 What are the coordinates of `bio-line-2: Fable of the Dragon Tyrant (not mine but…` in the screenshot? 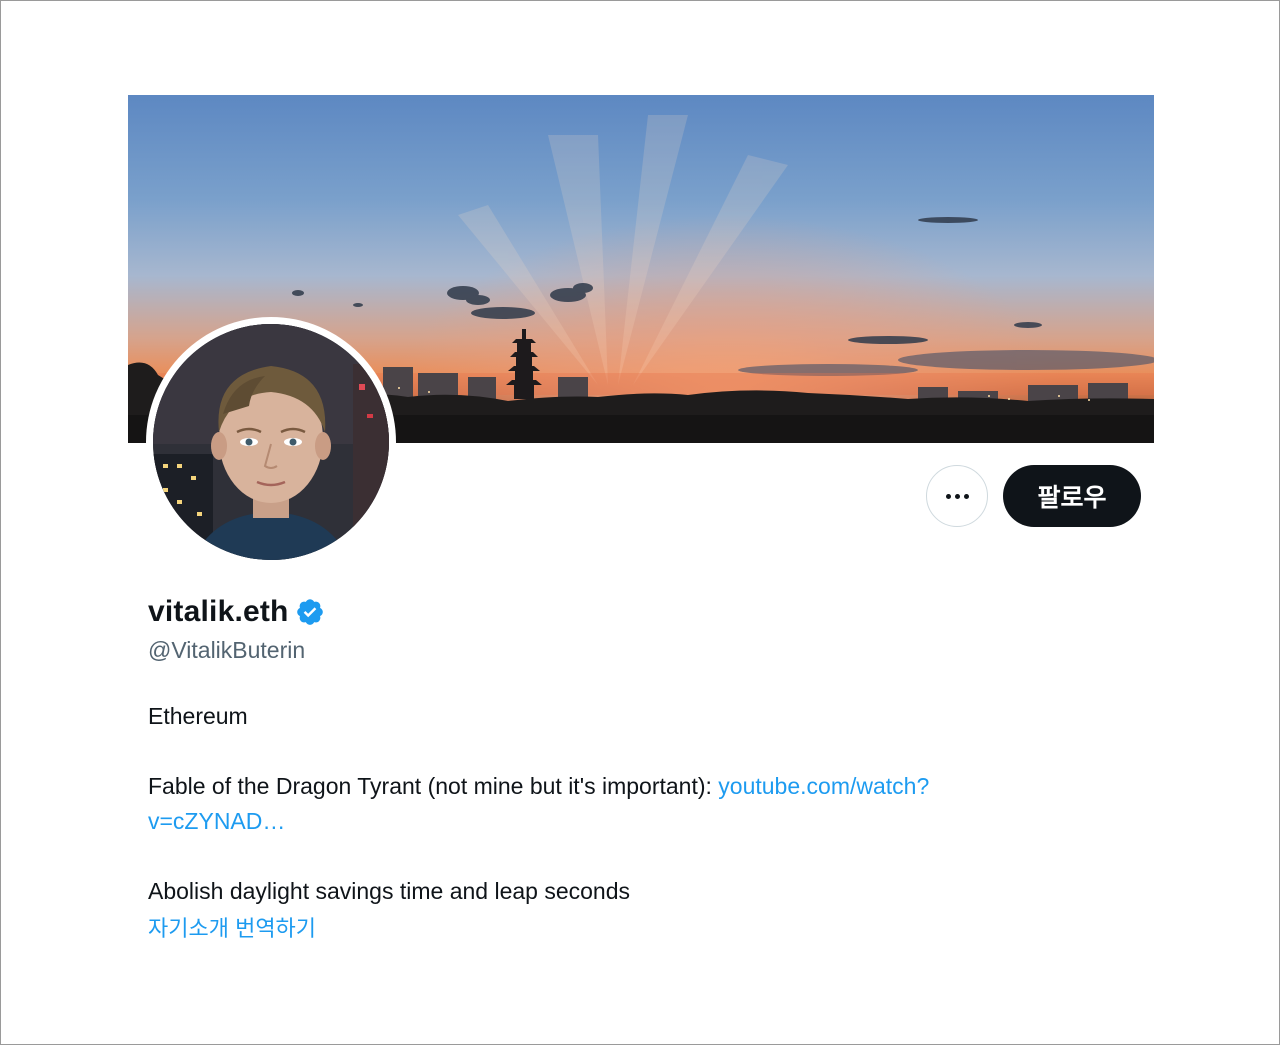 It's located at (628, 804).